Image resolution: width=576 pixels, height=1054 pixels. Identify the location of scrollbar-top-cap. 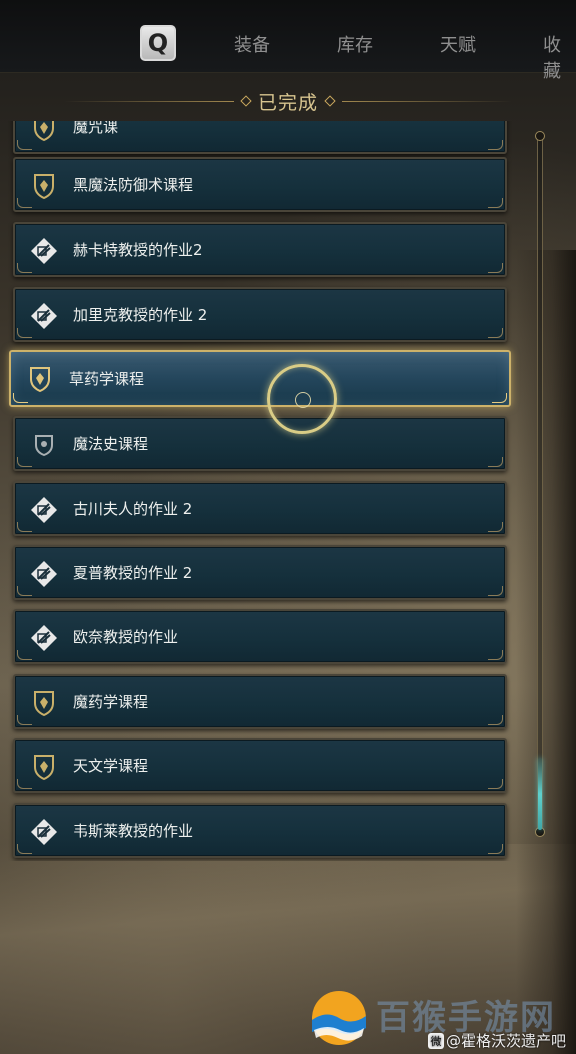
(540, 136).